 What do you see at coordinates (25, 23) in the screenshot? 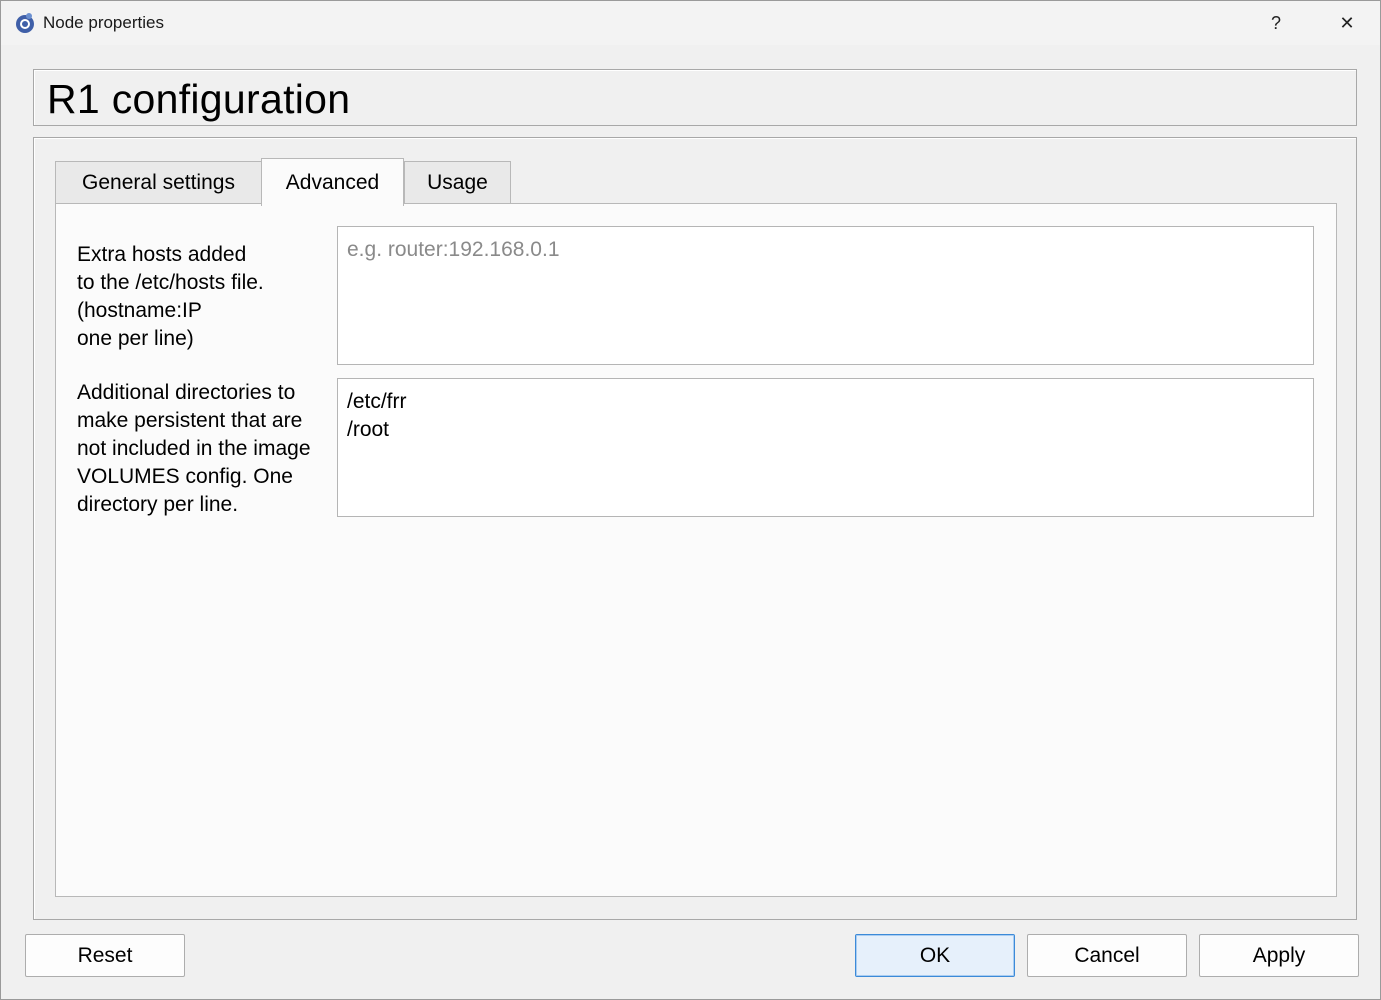
I see `gns3-app-icon` at bounding box center [25, 23].